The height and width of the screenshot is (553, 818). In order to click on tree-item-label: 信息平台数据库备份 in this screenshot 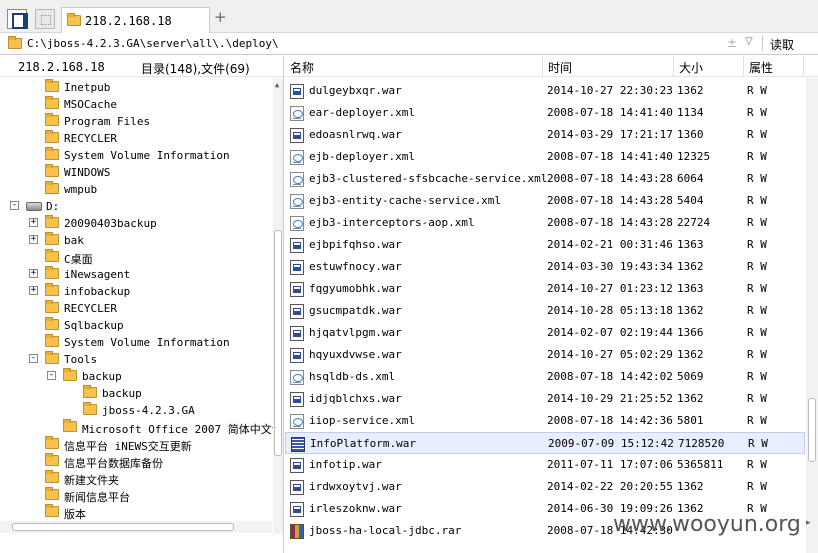, I will do `click(113, 463)`.